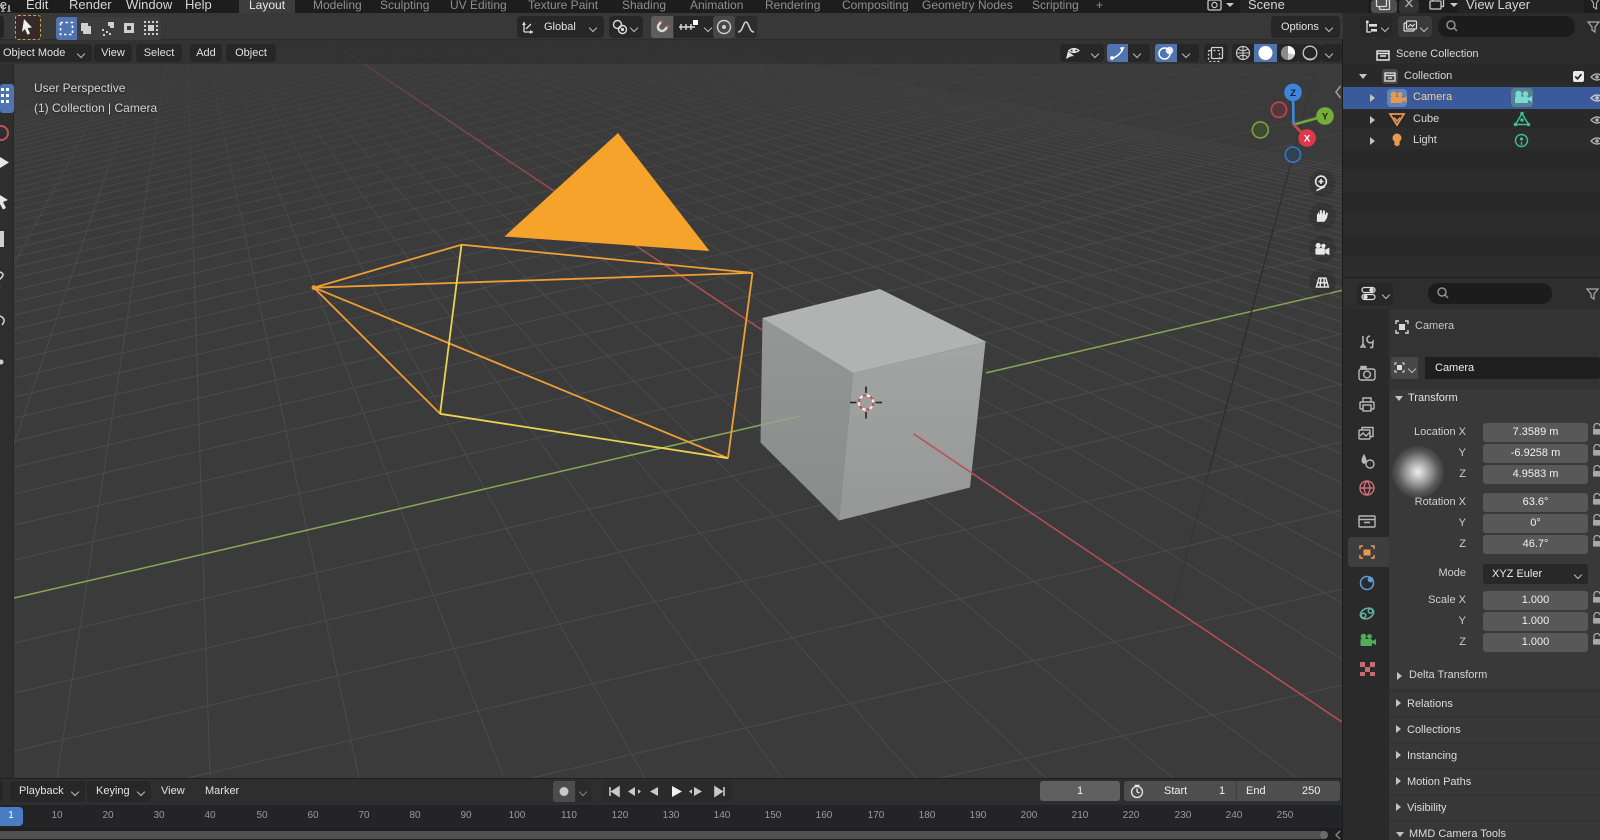 The image size is (1600, 840). I want to click on svg-text: Y, so click(1325, 117).